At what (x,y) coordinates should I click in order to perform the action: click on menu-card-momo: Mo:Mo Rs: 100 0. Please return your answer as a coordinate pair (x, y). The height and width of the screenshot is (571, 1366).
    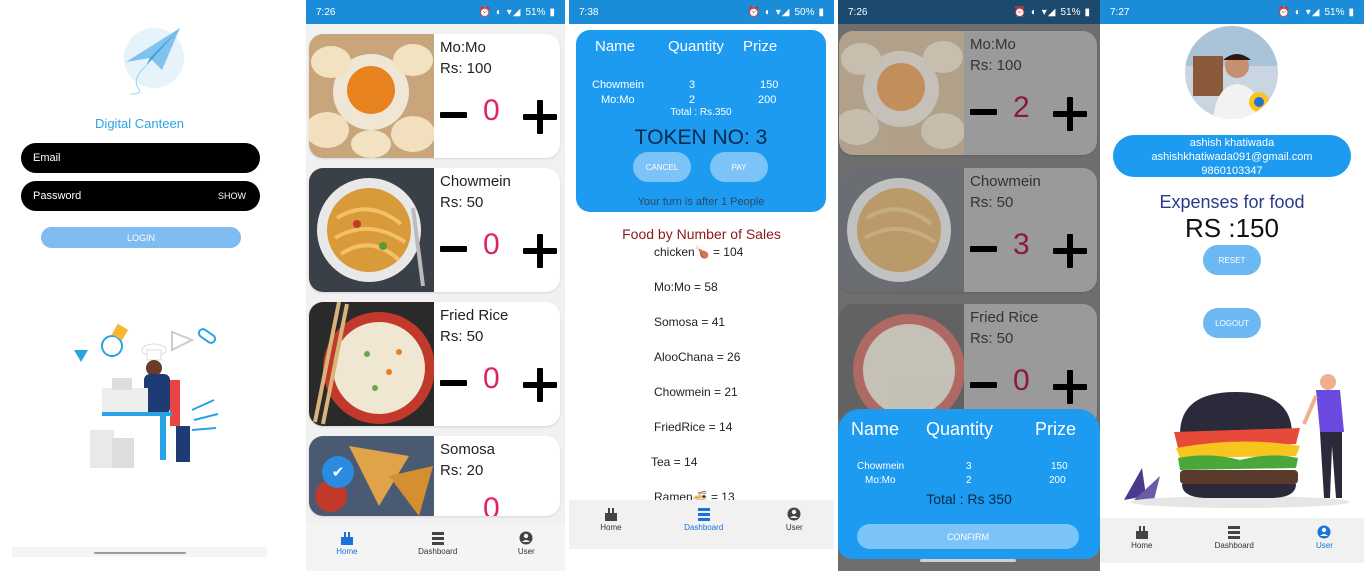
    Looking at the image, I should click on (434, 96).